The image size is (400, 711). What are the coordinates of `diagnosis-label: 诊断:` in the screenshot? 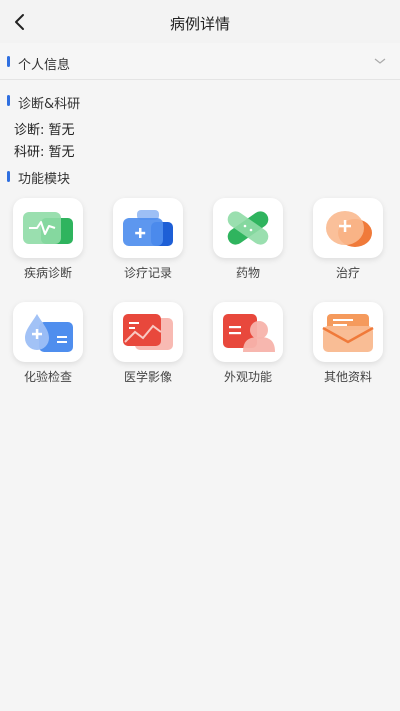 It's located at (29, 130).